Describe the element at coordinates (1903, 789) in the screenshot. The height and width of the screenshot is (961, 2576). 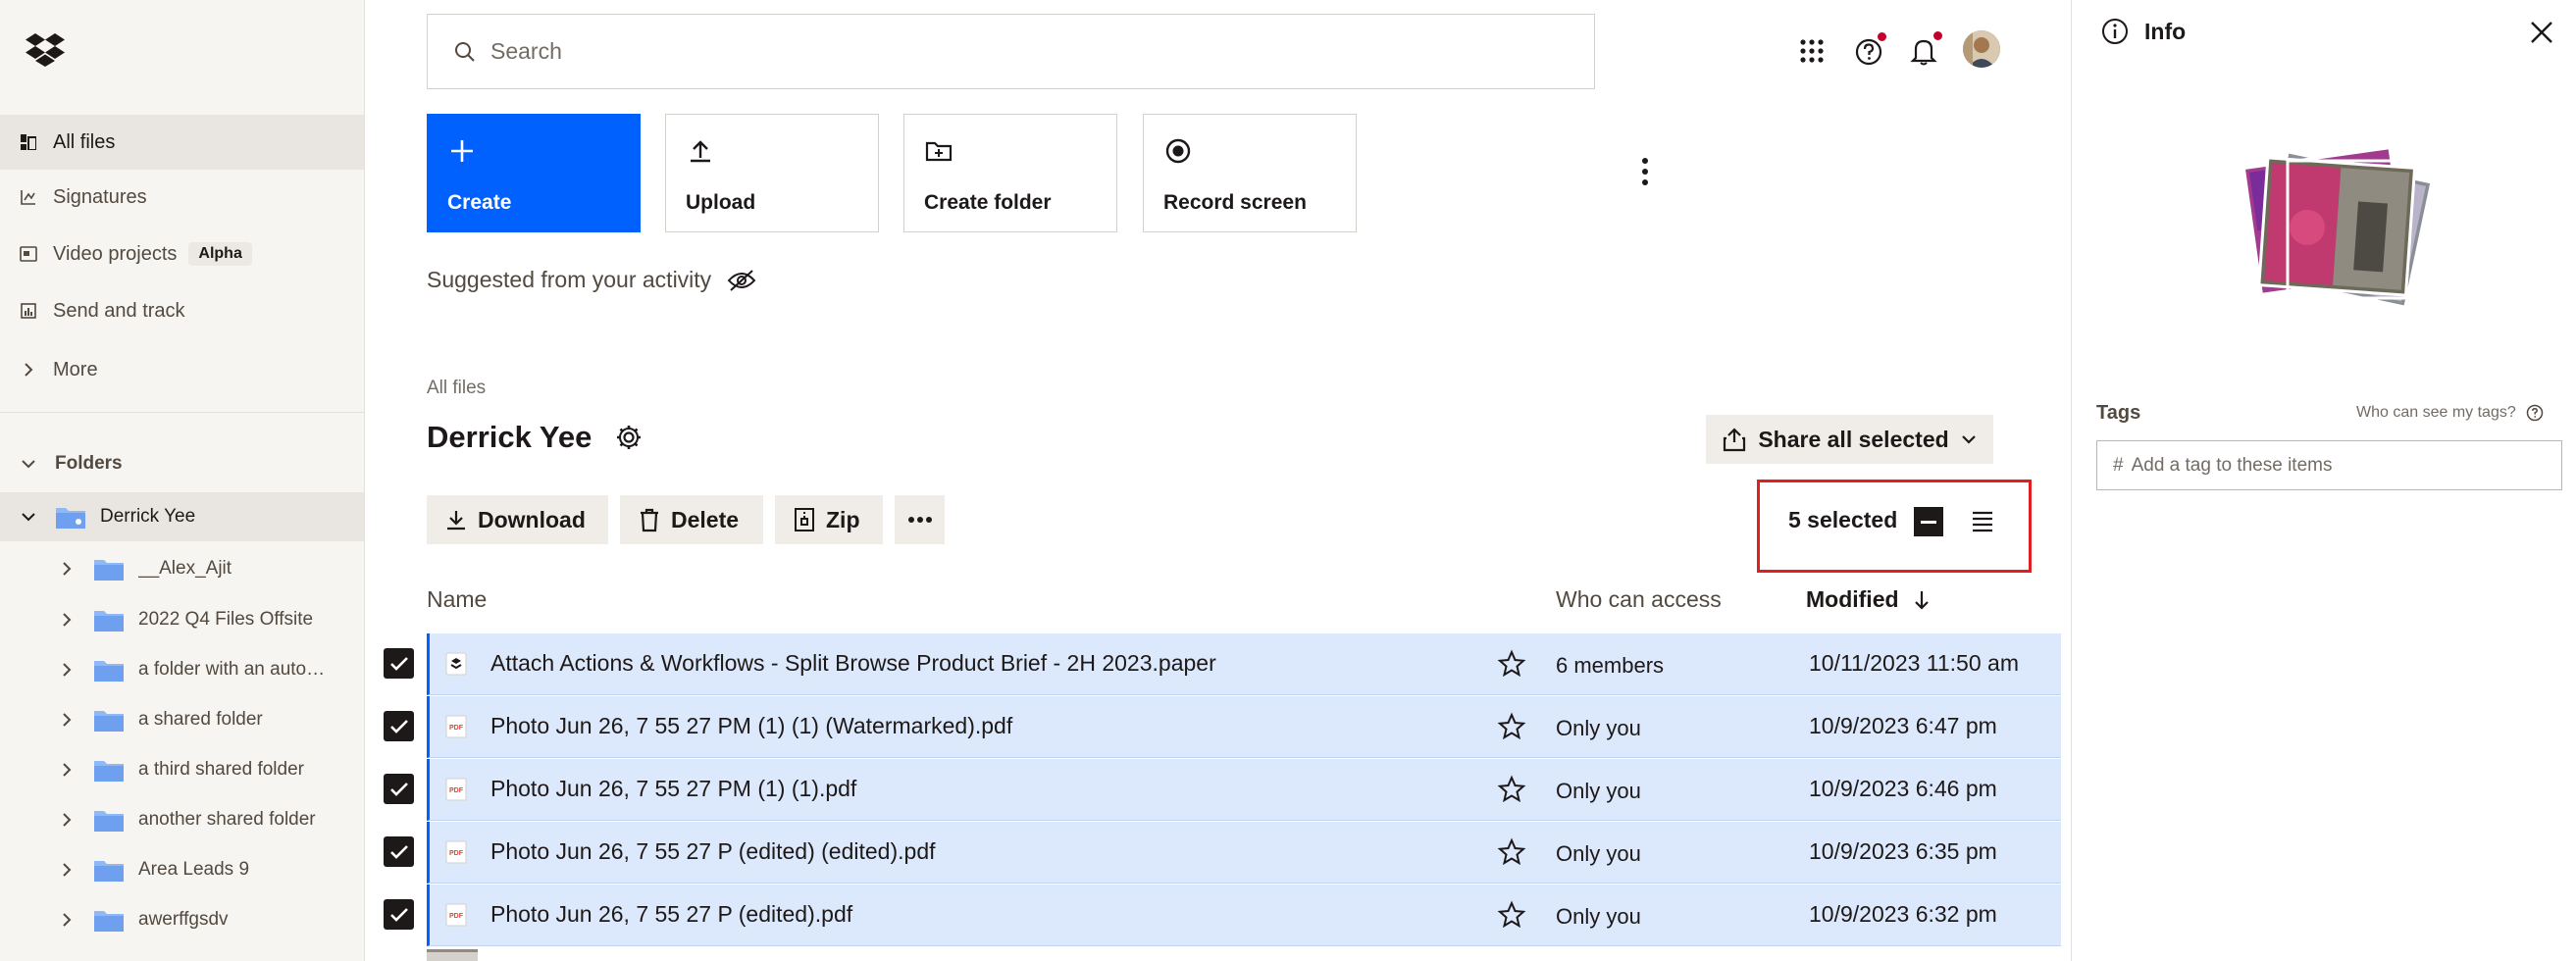
I see `modified-value: 10/9/2023 6:46 pm` at that location.